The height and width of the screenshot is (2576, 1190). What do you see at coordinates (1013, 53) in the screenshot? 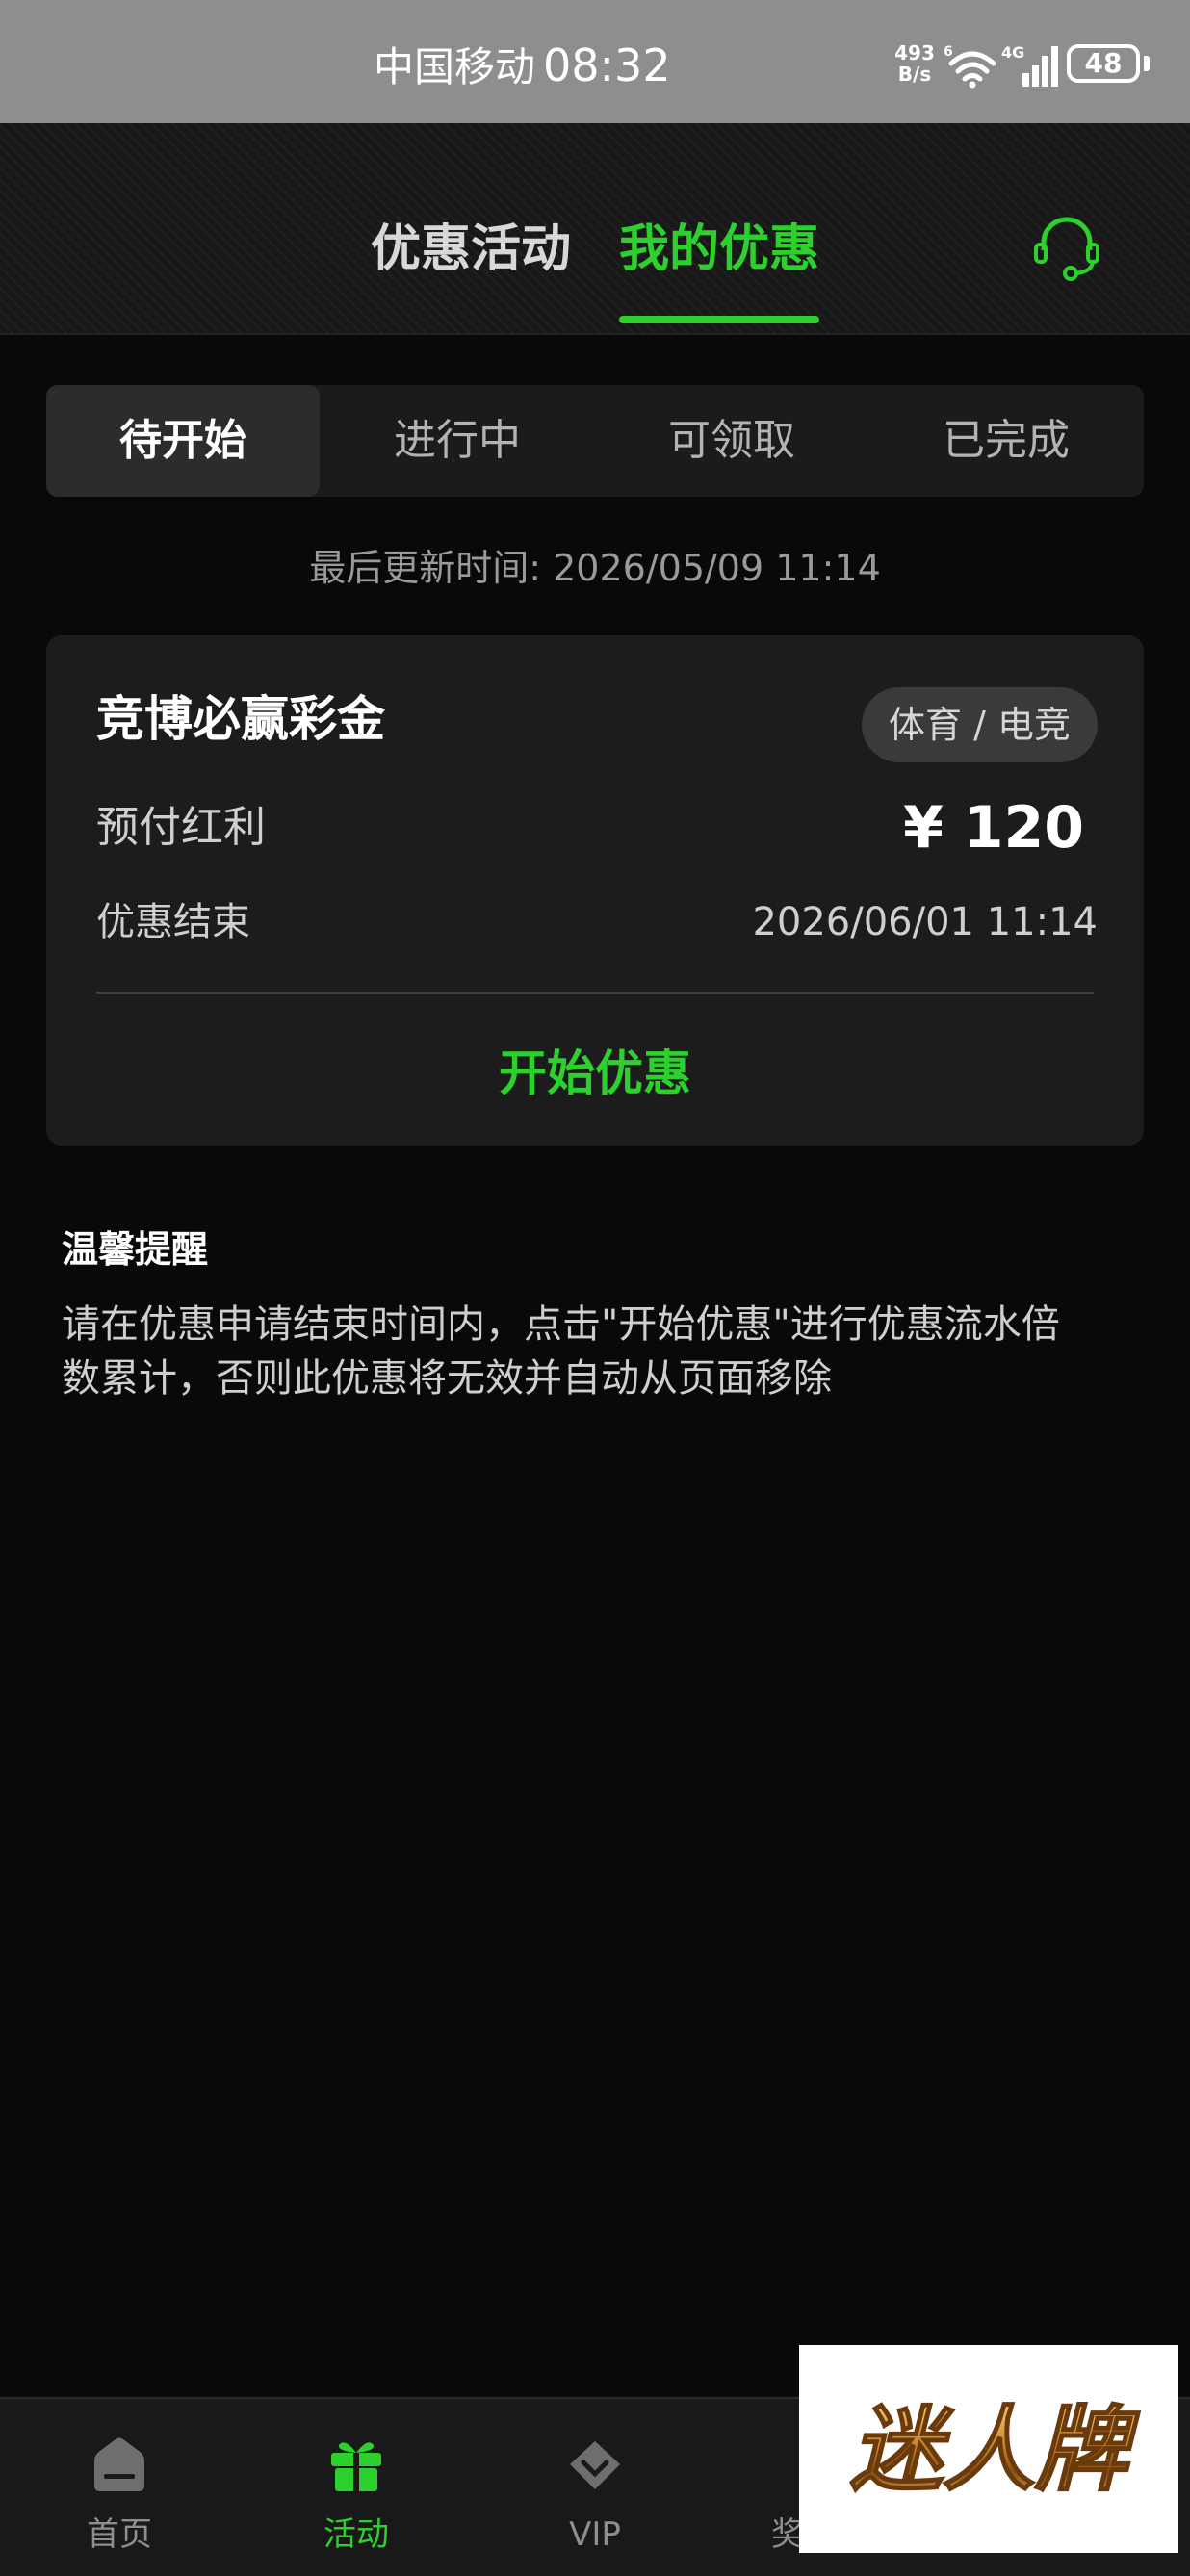
I see `network-type-label: 4G` at bounding box center [1013, 53].